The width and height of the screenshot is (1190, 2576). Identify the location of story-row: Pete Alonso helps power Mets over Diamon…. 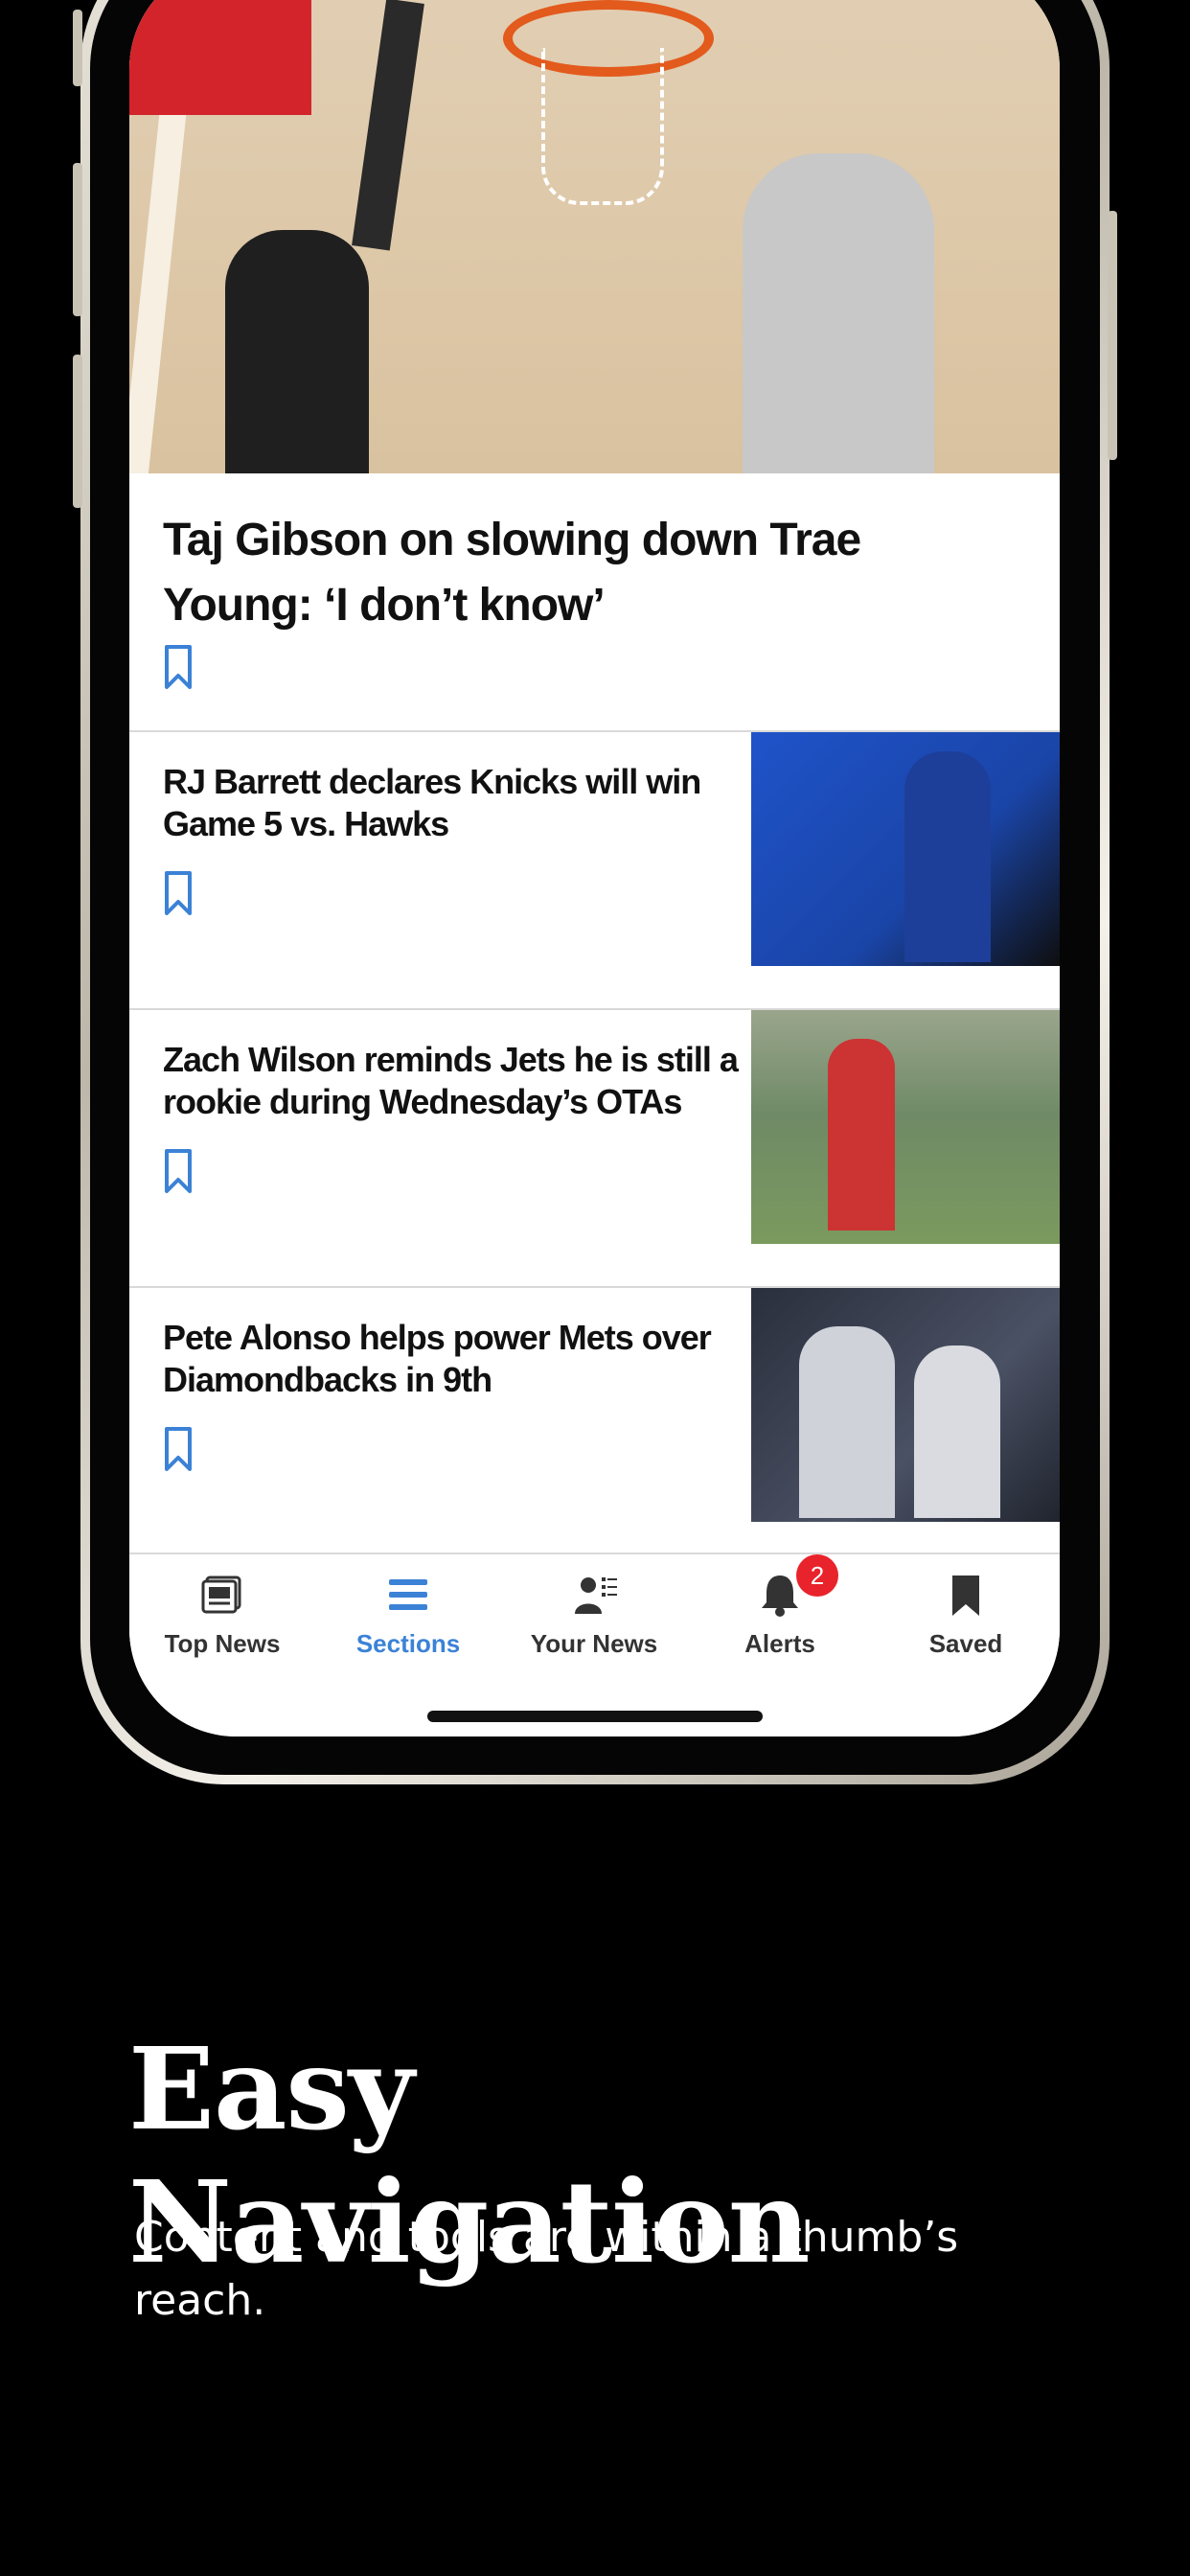
(594, 1420).